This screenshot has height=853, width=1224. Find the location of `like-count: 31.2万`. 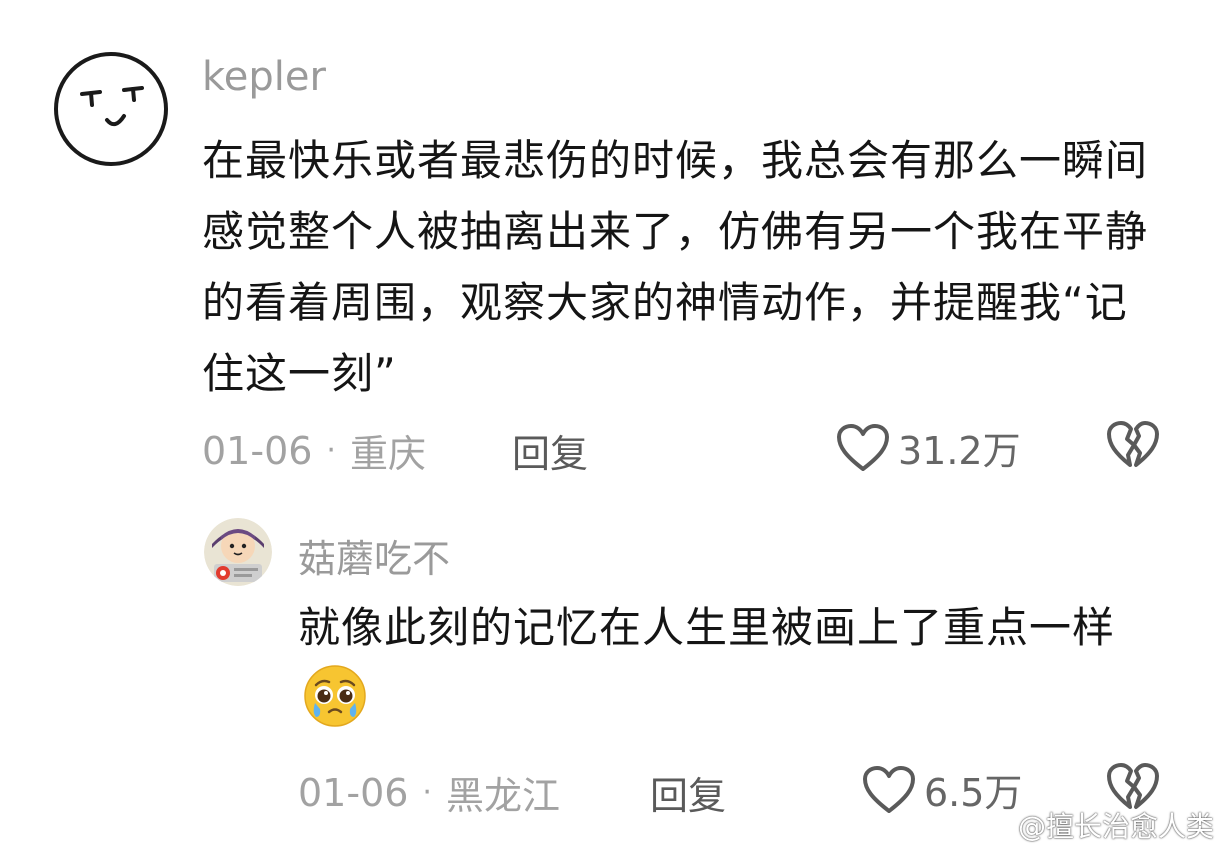

like-count: 31.2万 is located at coordinates (959, 451).